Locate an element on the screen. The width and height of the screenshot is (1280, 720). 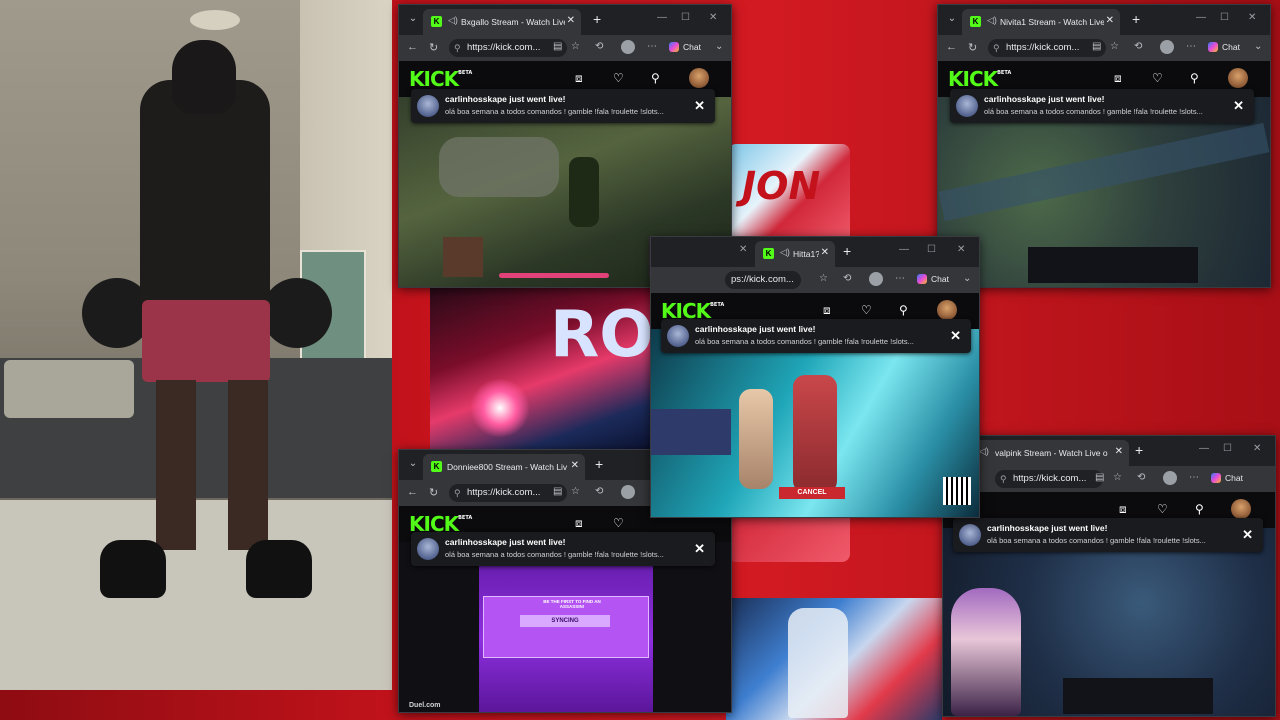
tab-bxgallo: K ◁) Bxgallo Stream - Watch Live o ✕ is located at coordinates (502, 22).